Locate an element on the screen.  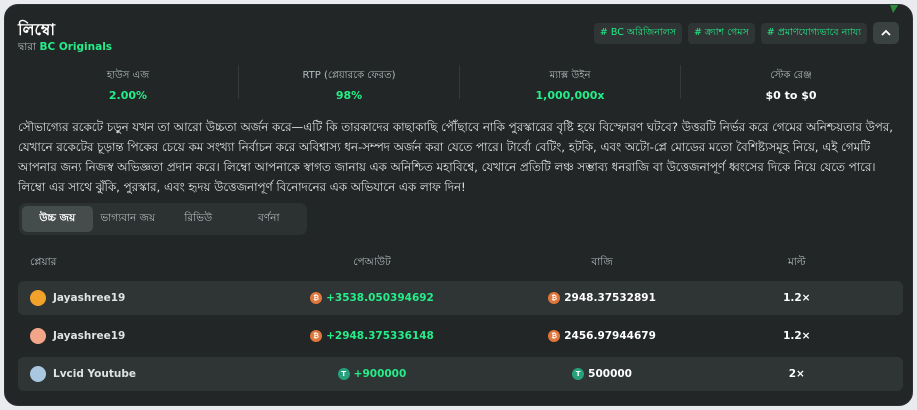
multiplier-cell: 2× is located at coordinates (797, 374).